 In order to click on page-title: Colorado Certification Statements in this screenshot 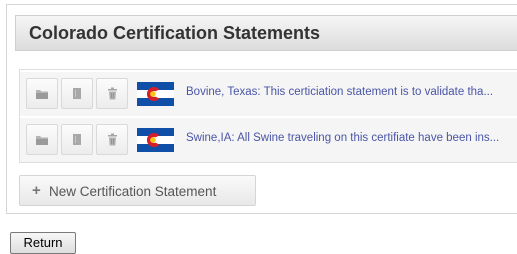, I will do `click(175, 33)`.